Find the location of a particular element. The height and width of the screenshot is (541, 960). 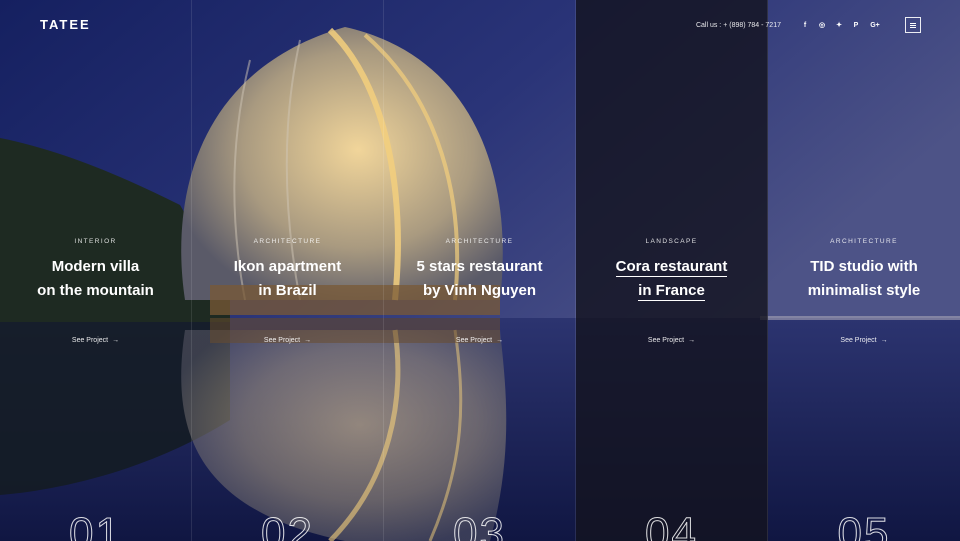

project-title-line-1: Modern villa is located at coordinates (95, 266).